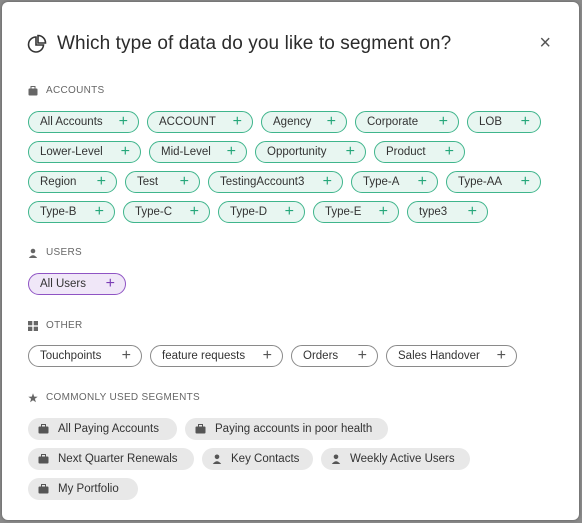 The width and height of the screenshot is (582, 523). Describe the element at coordinates (55, 252) in the screenshot. I see `users-section-label: USERS` at that location.